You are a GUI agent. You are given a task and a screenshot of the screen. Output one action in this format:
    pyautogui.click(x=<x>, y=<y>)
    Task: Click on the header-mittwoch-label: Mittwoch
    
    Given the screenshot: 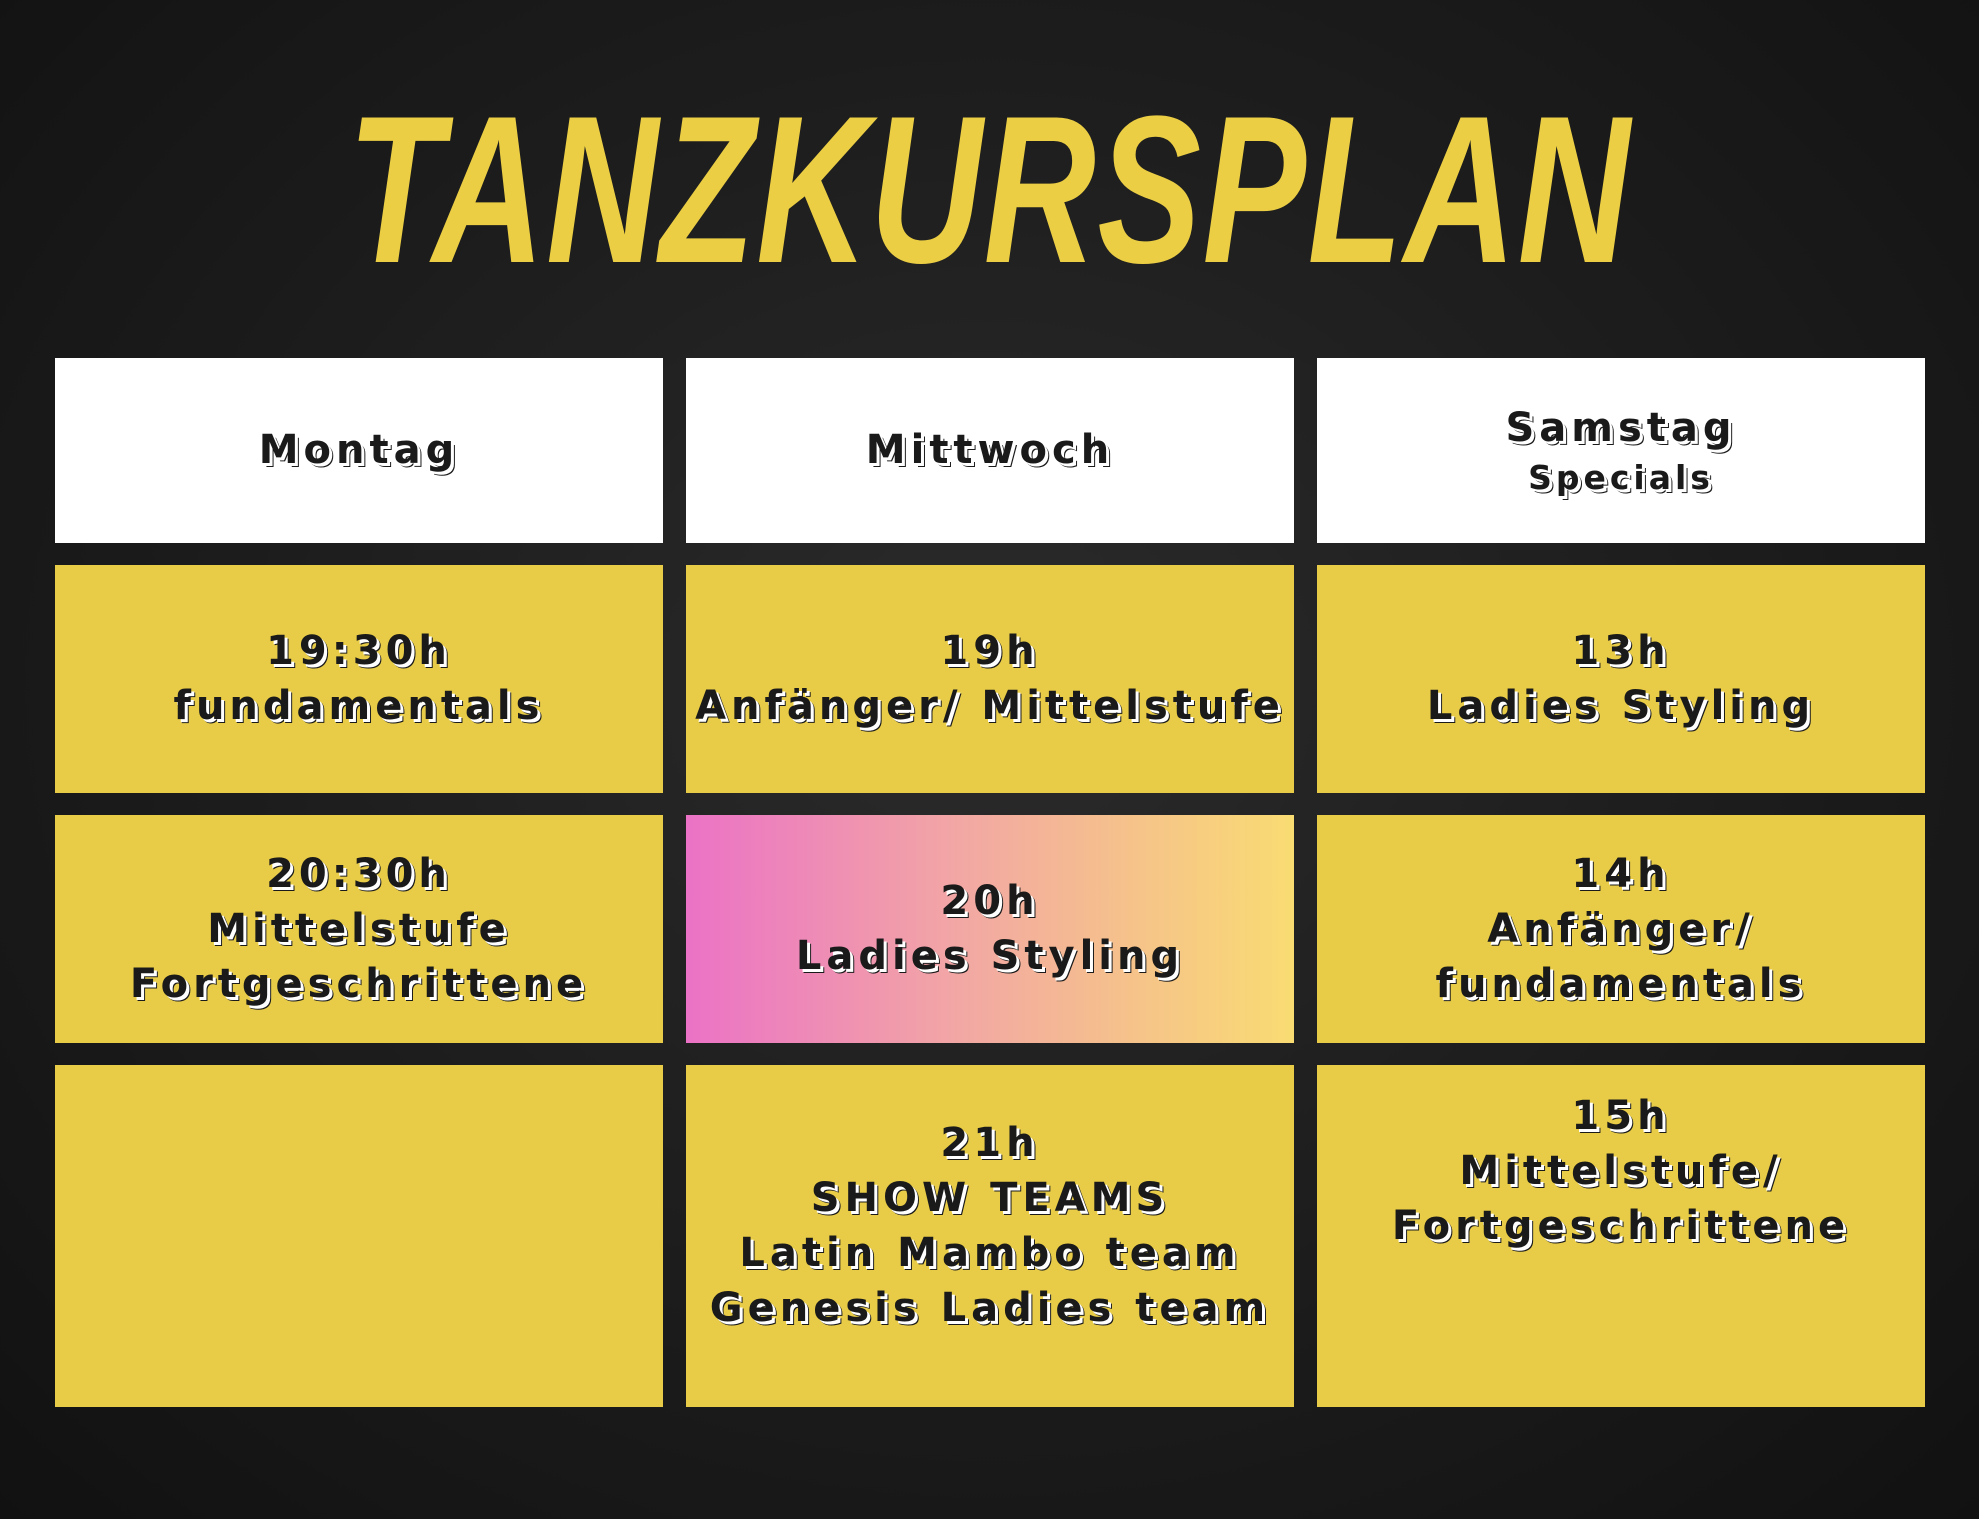 What is the action you would take?
    pyautogui.click(x=990, y=450)
    